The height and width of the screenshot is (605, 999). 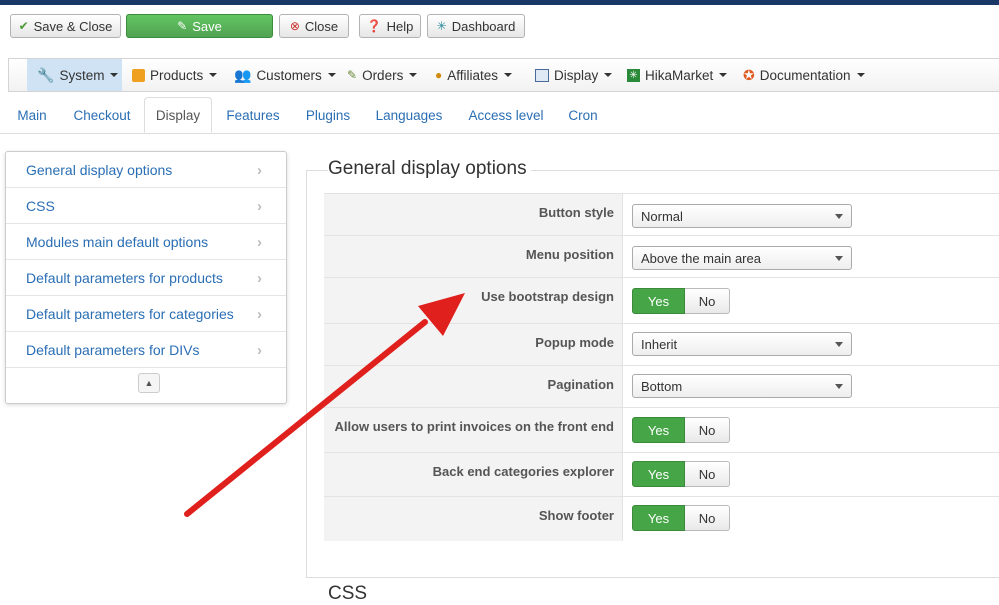 What do you see at coordinates (65, 26) in the screenshot?
I see `save-close-button: ✔ Save & Close` at bounding box center [65, 26].